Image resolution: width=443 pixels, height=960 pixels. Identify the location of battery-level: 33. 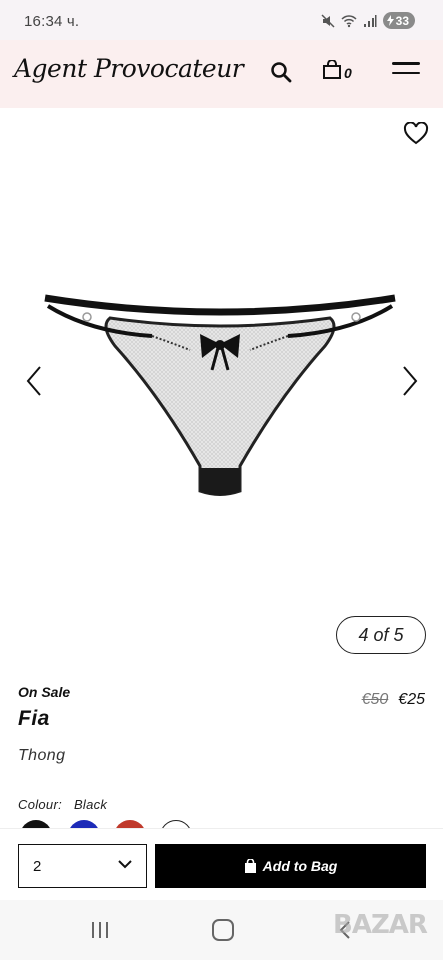
(402, 20).